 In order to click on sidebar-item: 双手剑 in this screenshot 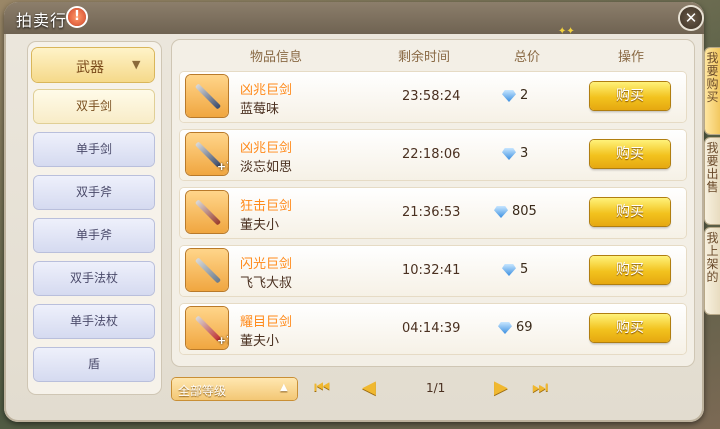, I will do `click(94, 106)`.